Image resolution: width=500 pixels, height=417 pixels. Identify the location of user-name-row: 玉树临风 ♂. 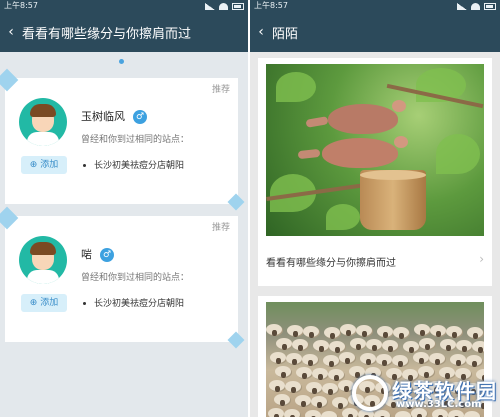
(114, 116).